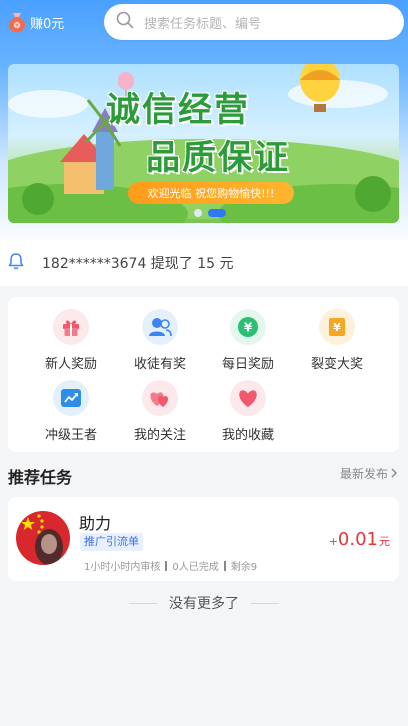 The width and height of the screenshot is (408, 726). What do you see at coordinates (17, 22) in the screenshot?
I see `money-bag-icon: ¥` at bounding box center [17, 22].